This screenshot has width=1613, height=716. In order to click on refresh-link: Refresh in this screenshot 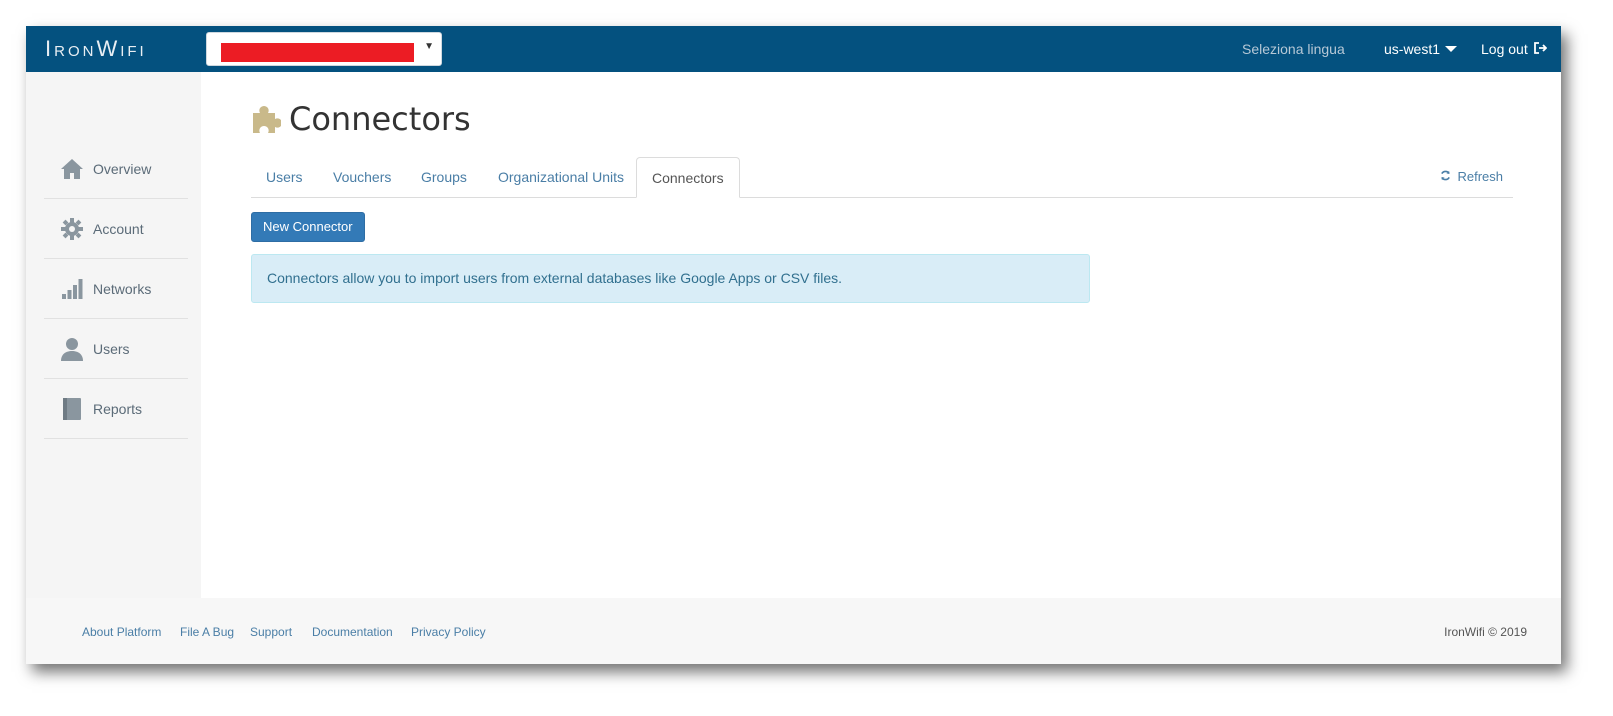, I will do `click(1471, 176)`.